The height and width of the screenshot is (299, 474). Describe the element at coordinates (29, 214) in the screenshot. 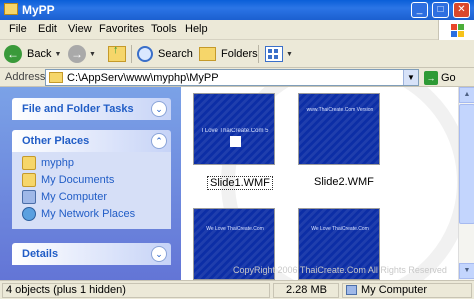

I see `network-icon` at that location.